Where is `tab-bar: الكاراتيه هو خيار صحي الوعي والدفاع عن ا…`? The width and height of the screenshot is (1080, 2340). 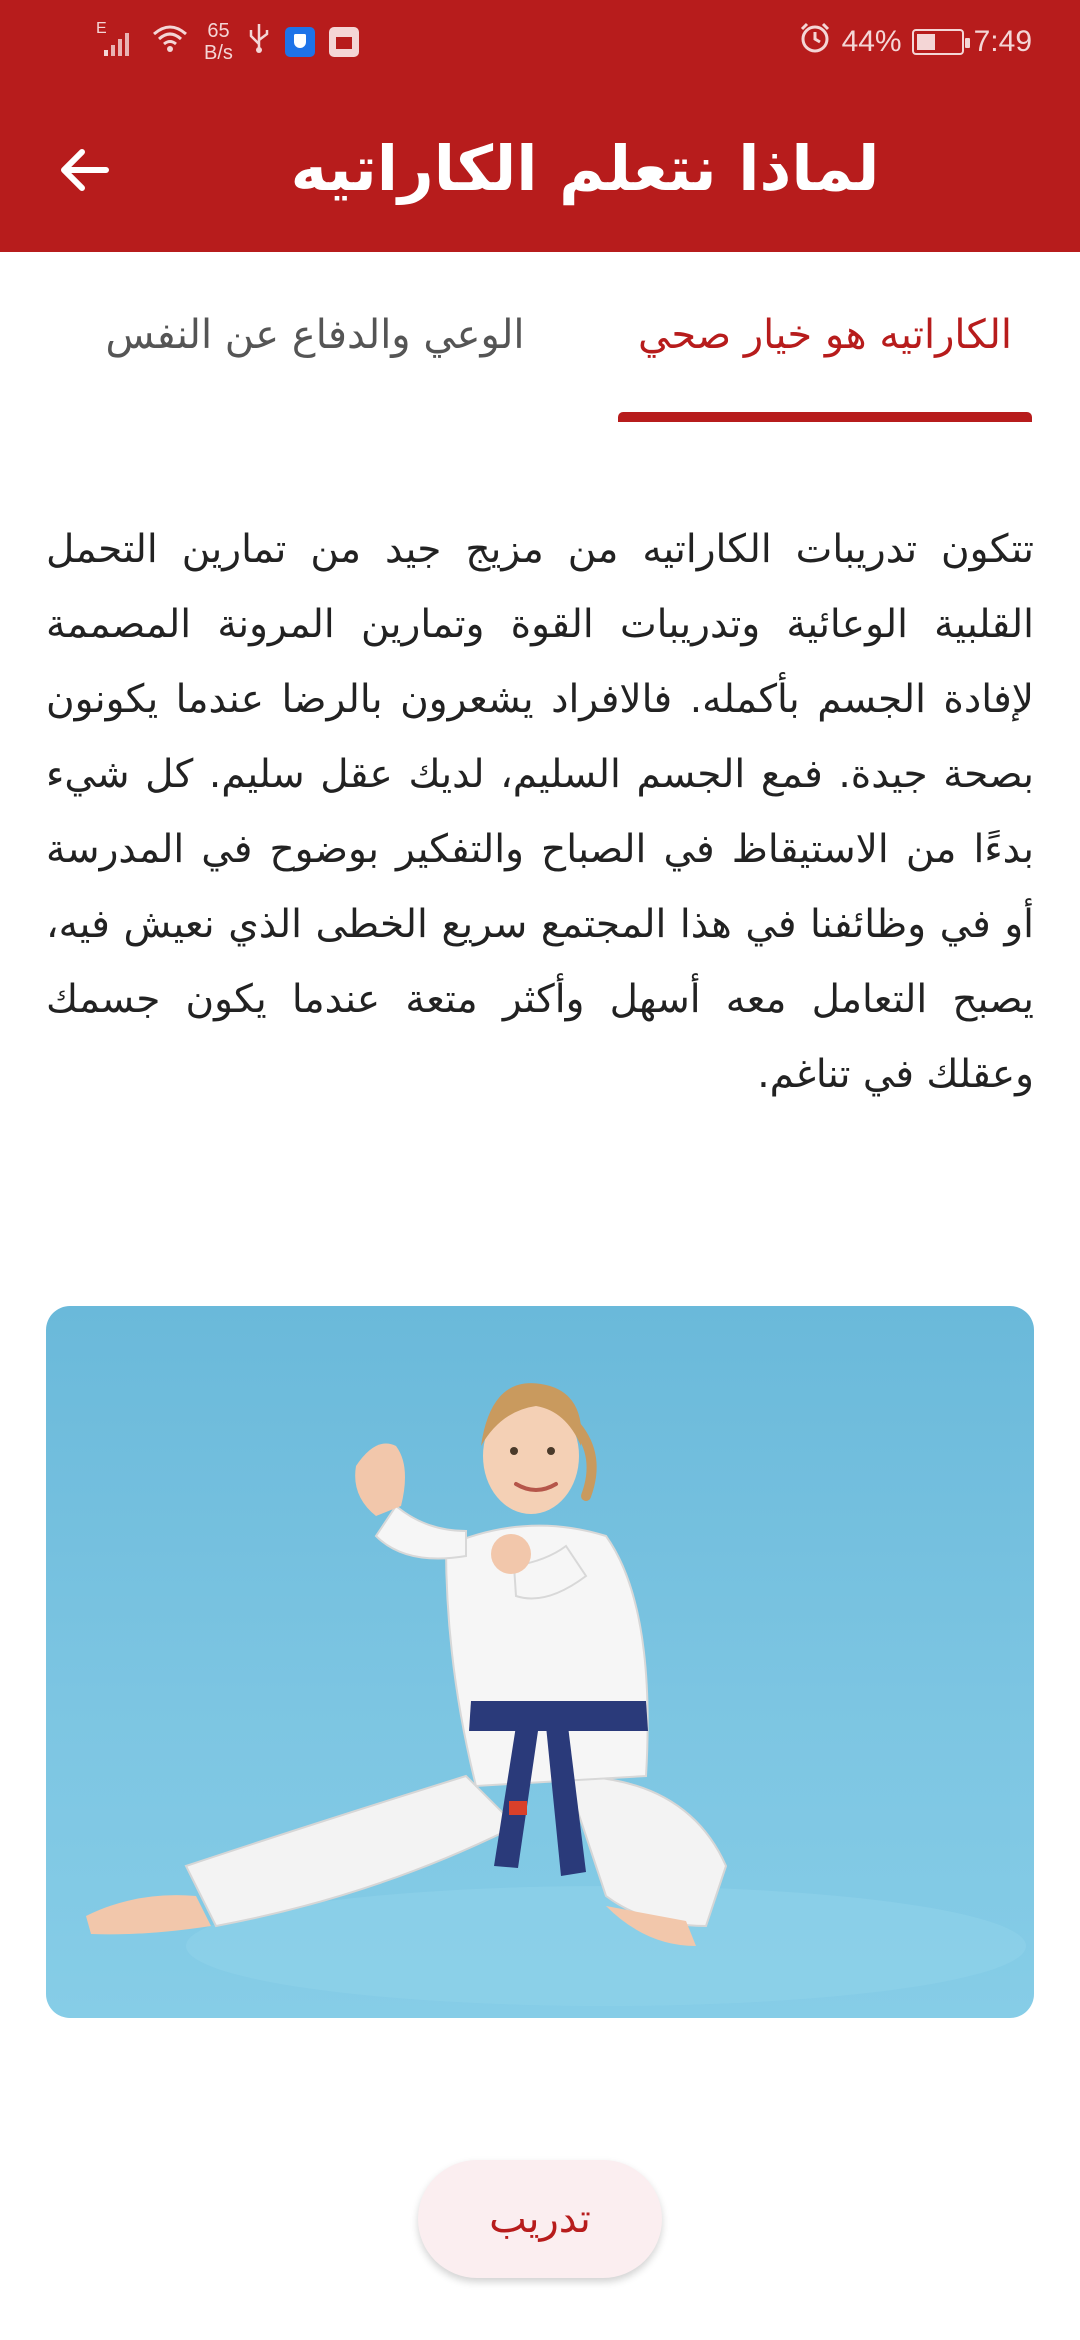 tab-bar: الكاراتيه هو خيار صحي الوعي والدفاع عن ا… is located at coordinates (540, 337).